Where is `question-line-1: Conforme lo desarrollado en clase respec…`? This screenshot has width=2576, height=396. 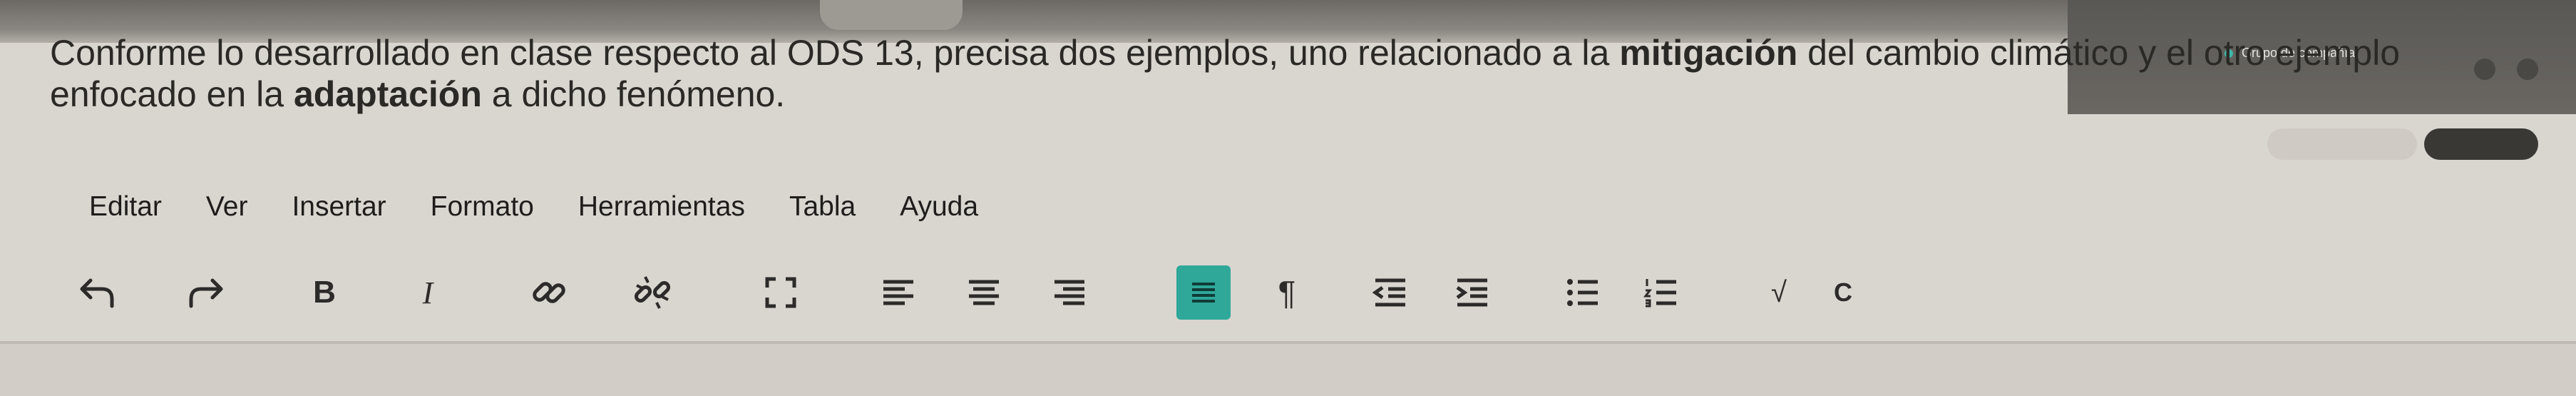
question-line-1: Conforme lo desarrollado en clase respec… is located at coordinates (1225, 53).